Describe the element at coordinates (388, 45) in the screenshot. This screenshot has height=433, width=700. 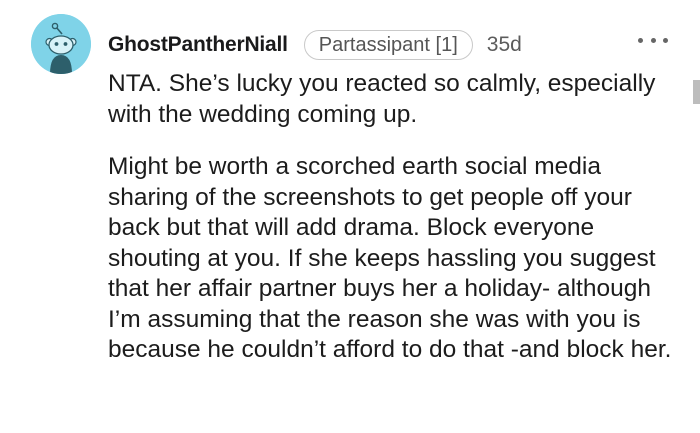
I see `user-flair: Partassipant [1]` at that location.